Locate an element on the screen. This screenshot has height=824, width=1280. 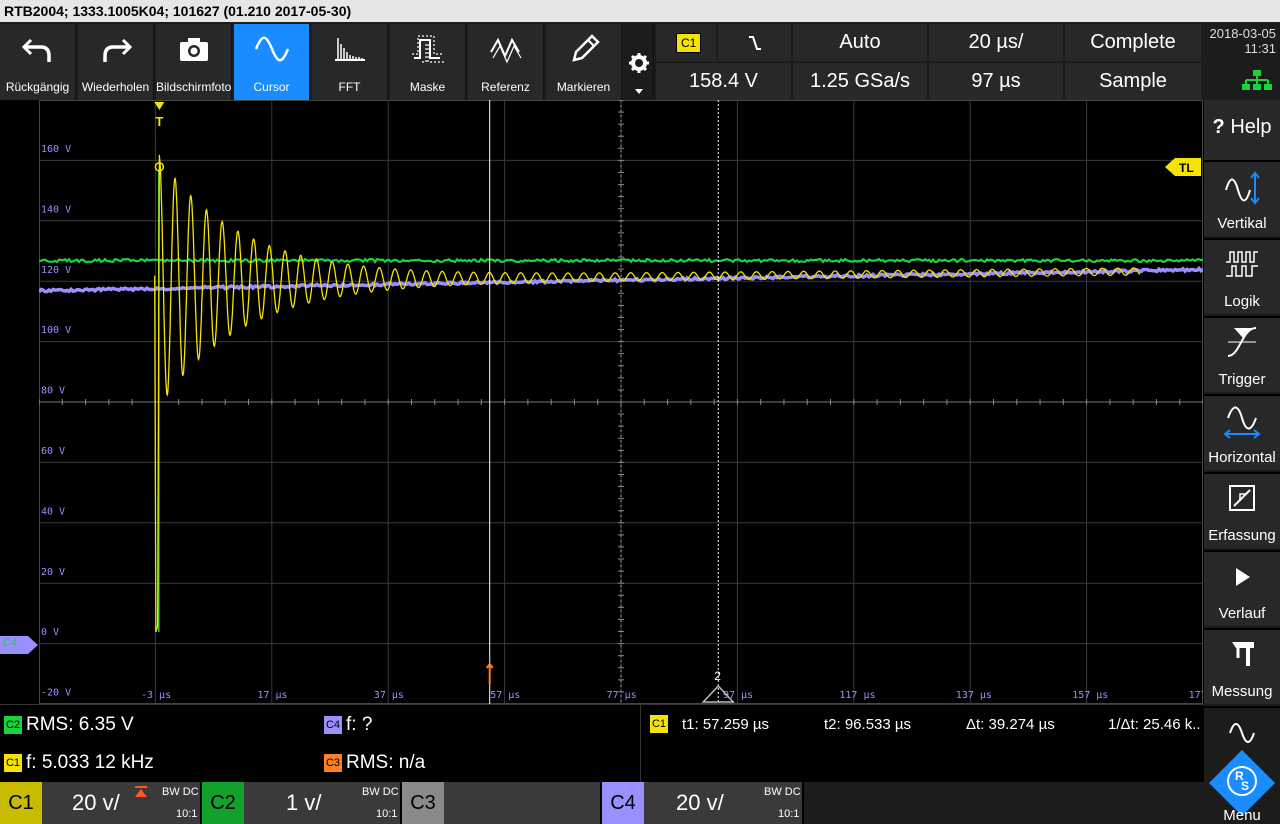
vertical-button: Vertikal is located at coordinates (1242, 198).